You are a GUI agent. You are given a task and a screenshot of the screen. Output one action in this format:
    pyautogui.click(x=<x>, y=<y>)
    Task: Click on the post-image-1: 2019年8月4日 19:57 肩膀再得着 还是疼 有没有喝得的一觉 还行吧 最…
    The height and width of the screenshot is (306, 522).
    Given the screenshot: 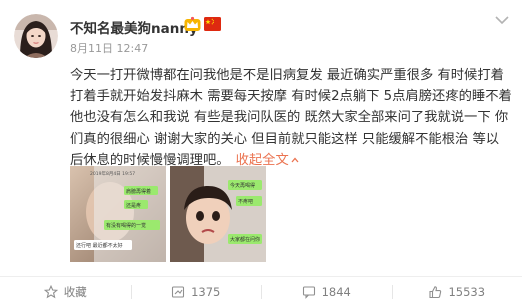 What is the action you would take?
    pyautogui.click(x=118, y=214)
    